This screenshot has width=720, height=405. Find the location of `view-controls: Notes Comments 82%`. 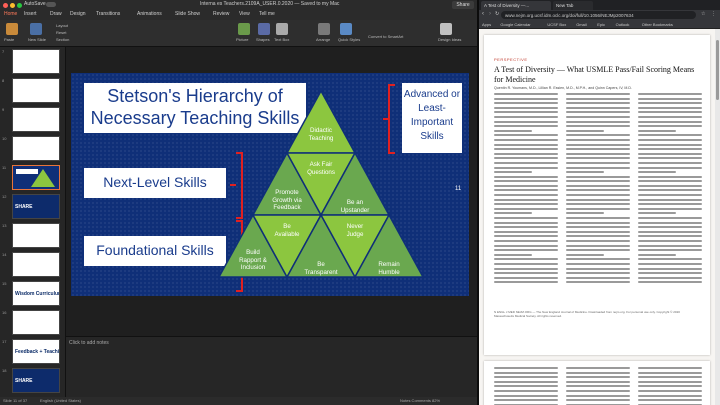

view-controls: Notes Comments 82% is located at coordinates (420, 400).